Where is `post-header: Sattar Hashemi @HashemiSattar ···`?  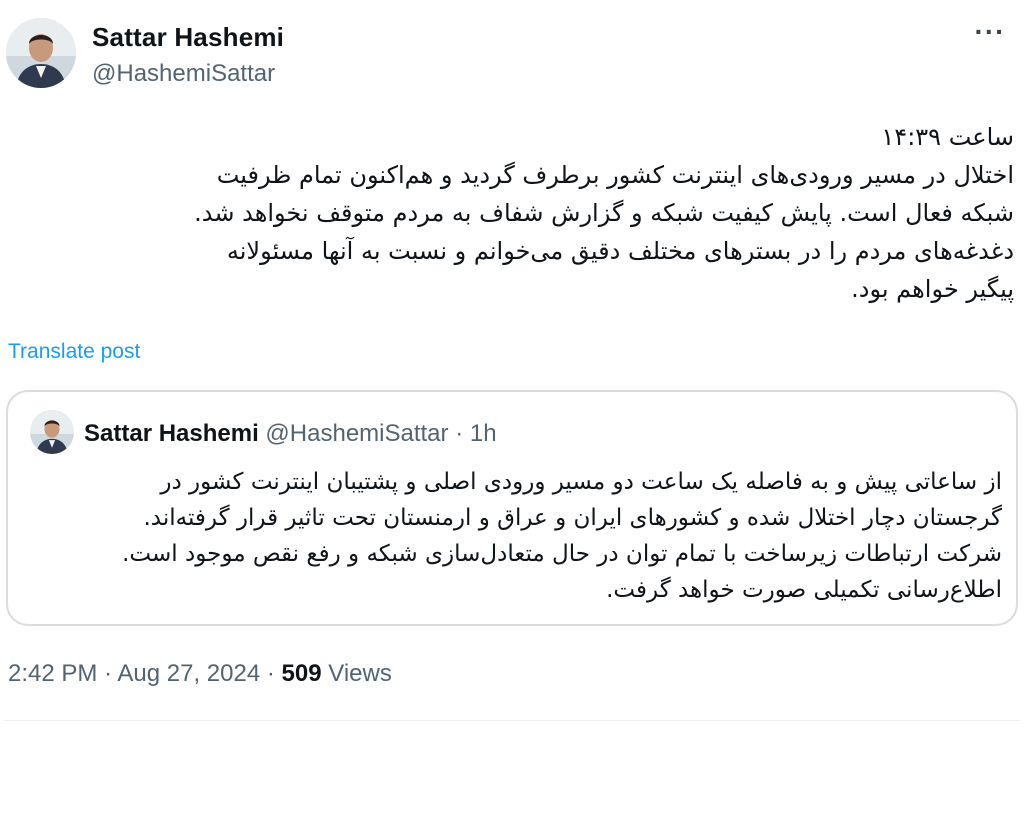 post-header: Sattar Hashemi @HashemiSattar ··· is located at coordinates (512, 50).